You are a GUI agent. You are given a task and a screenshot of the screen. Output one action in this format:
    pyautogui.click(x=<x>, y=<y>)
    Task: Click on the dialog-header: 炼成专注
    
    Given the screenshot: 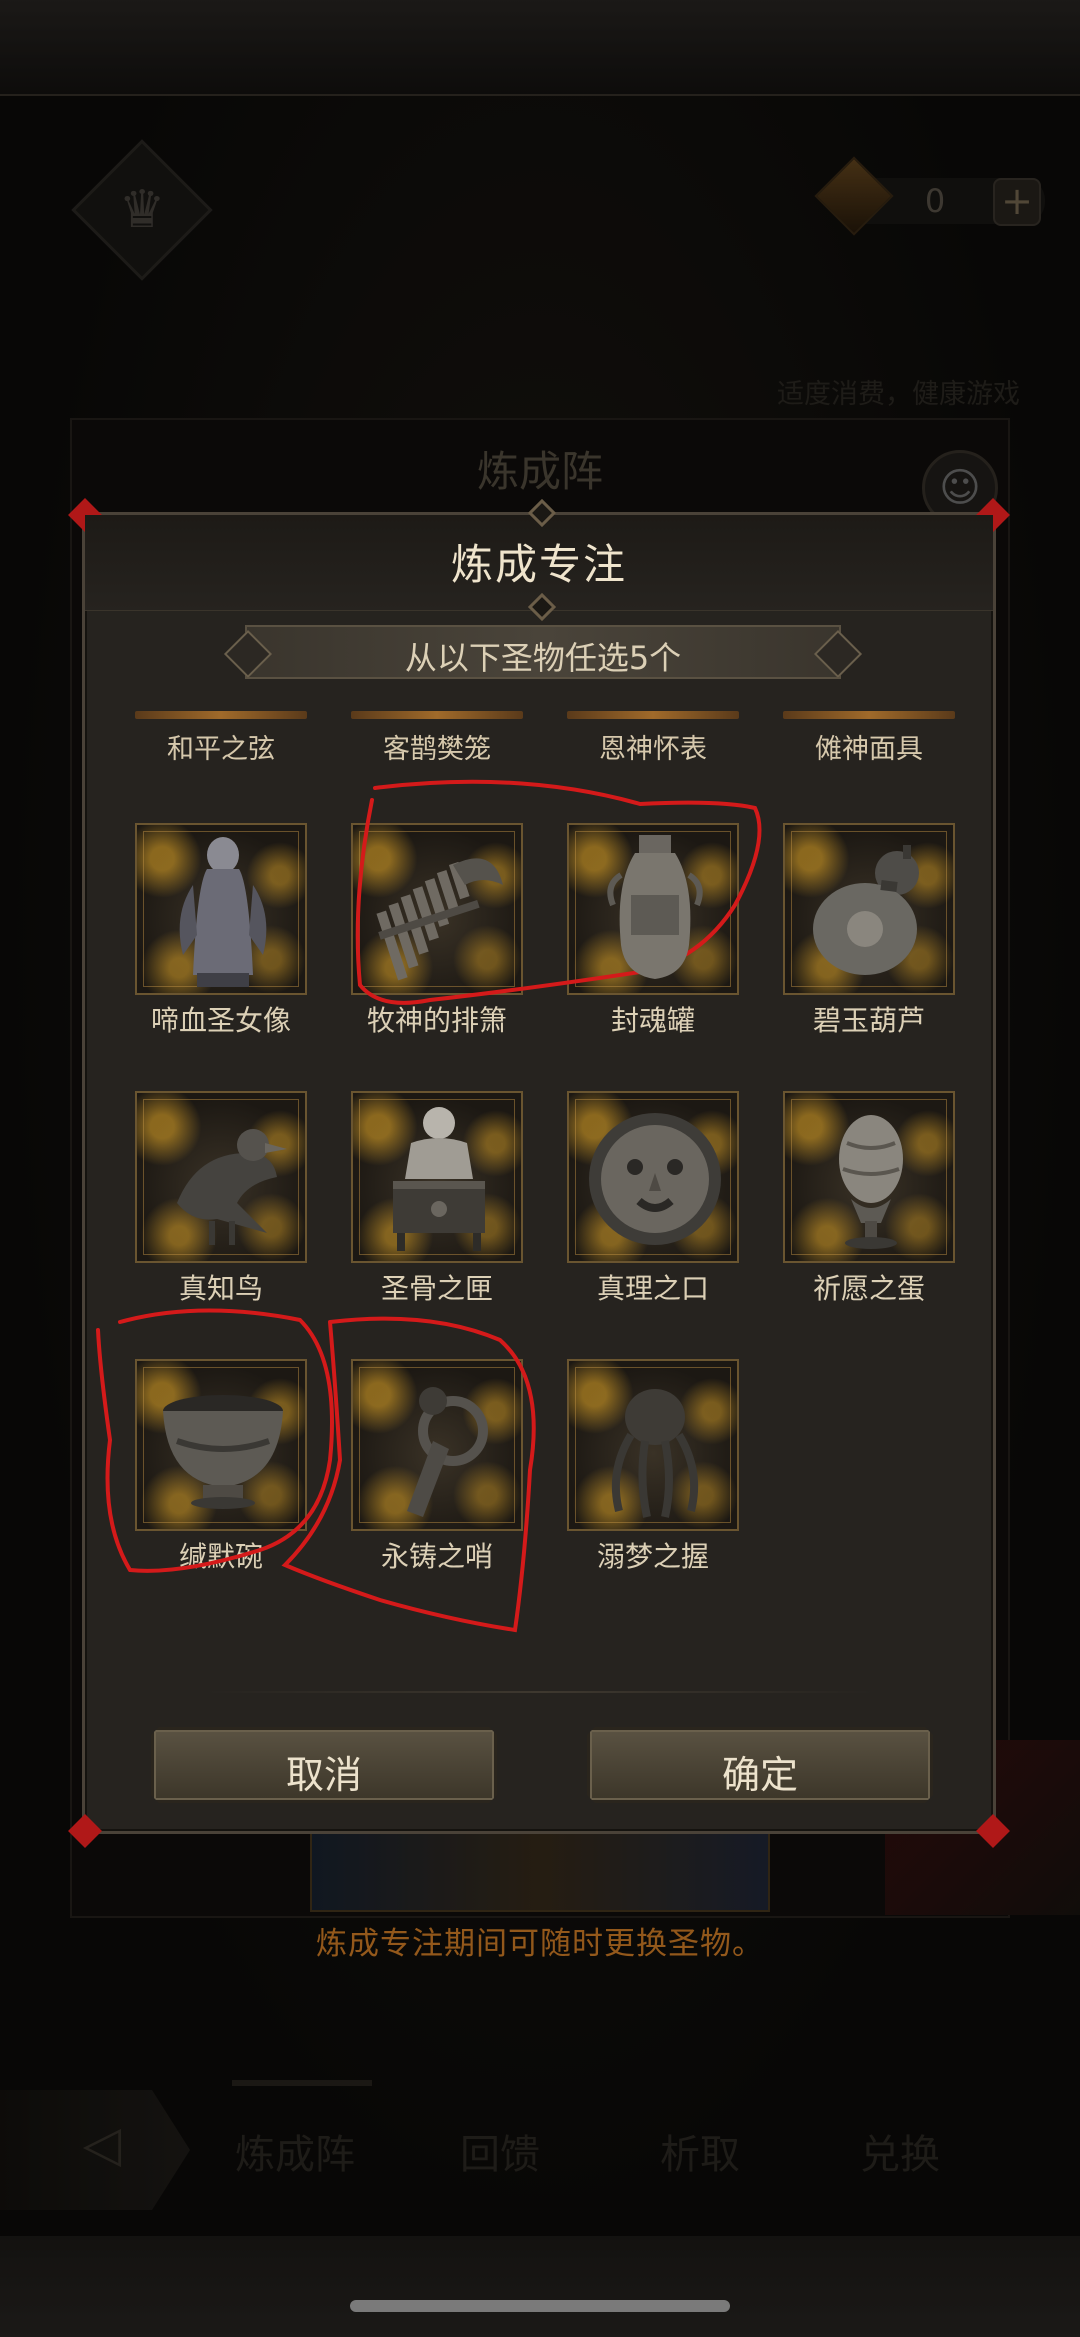 What is the action you would take?
    pyautogui.click(x=539, y=560)
    